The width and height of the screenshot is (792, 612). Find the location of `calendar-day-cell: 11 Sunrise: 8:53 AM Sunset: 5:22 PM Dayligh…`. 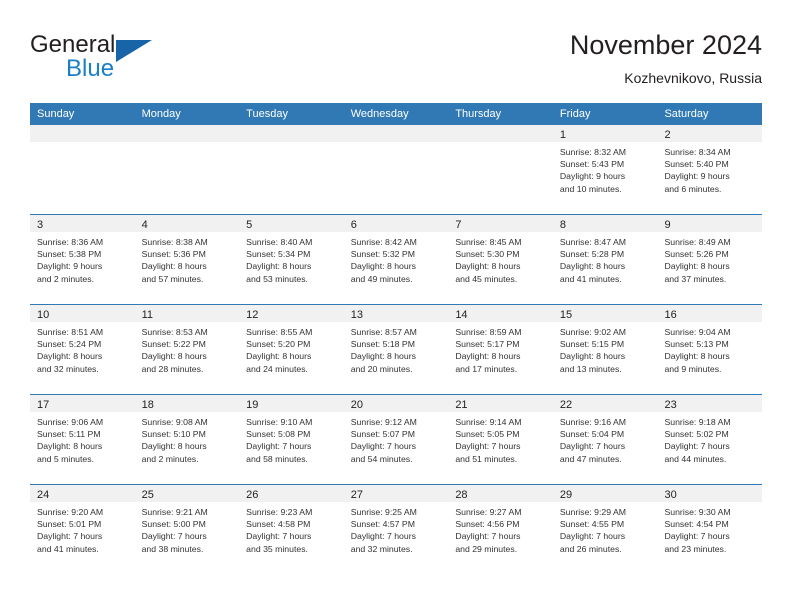

calendar-day-cell: 11 Sunrise: 8:53 AM Sunset: 5:22 PM Dayligh… is located at coordinates (187, 349).